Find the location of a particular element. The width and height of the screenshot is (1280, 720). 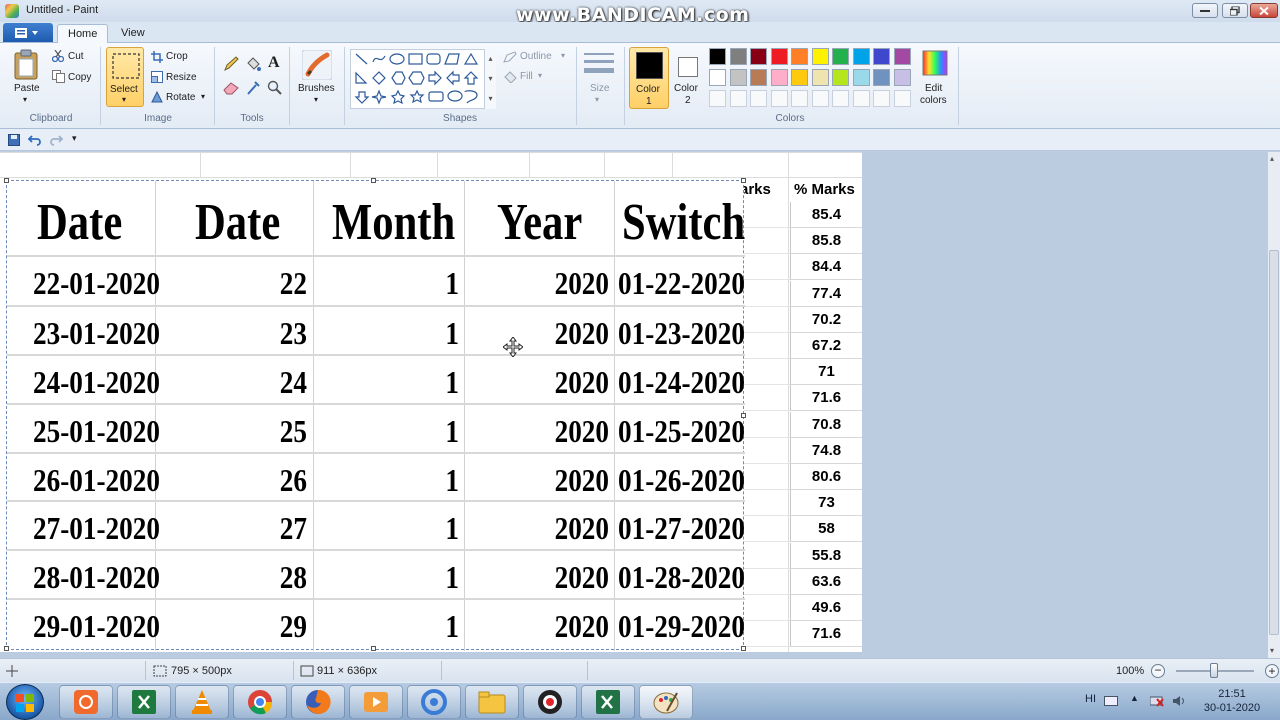

pencil-icon is located at coordinates (231, 64).